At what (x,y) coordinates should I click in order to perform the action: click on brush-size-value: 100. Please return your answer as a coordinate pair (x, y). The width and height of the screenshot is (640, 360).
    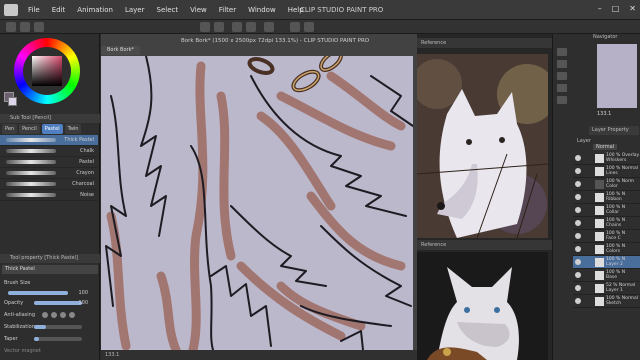
    Looking at the image, I should click on (83, 293).